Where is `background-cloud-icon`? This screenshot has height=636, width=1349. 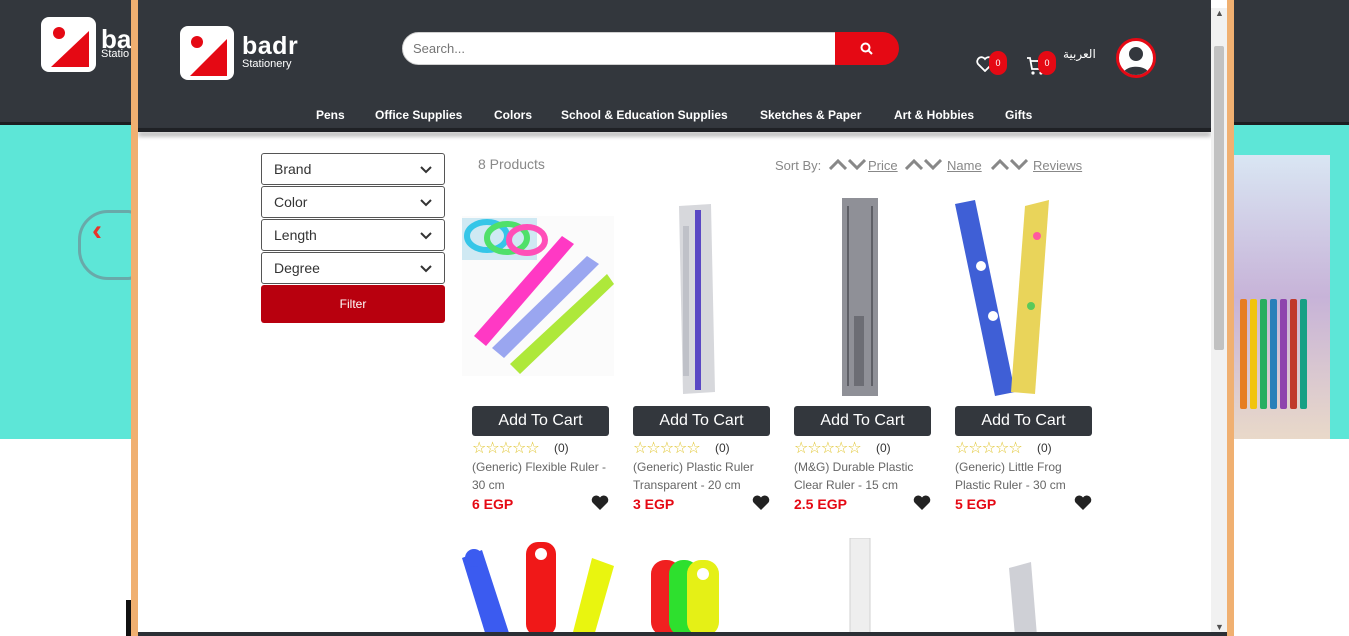 background-cloud-icon is located at coordinates (108, 245).